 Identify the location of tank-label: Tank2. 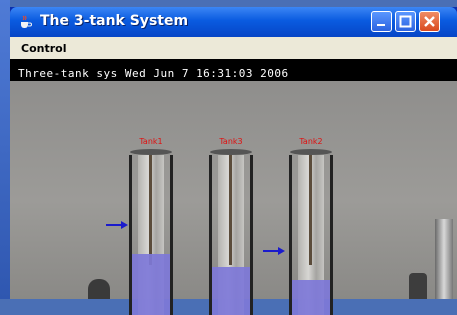
(311, 141).